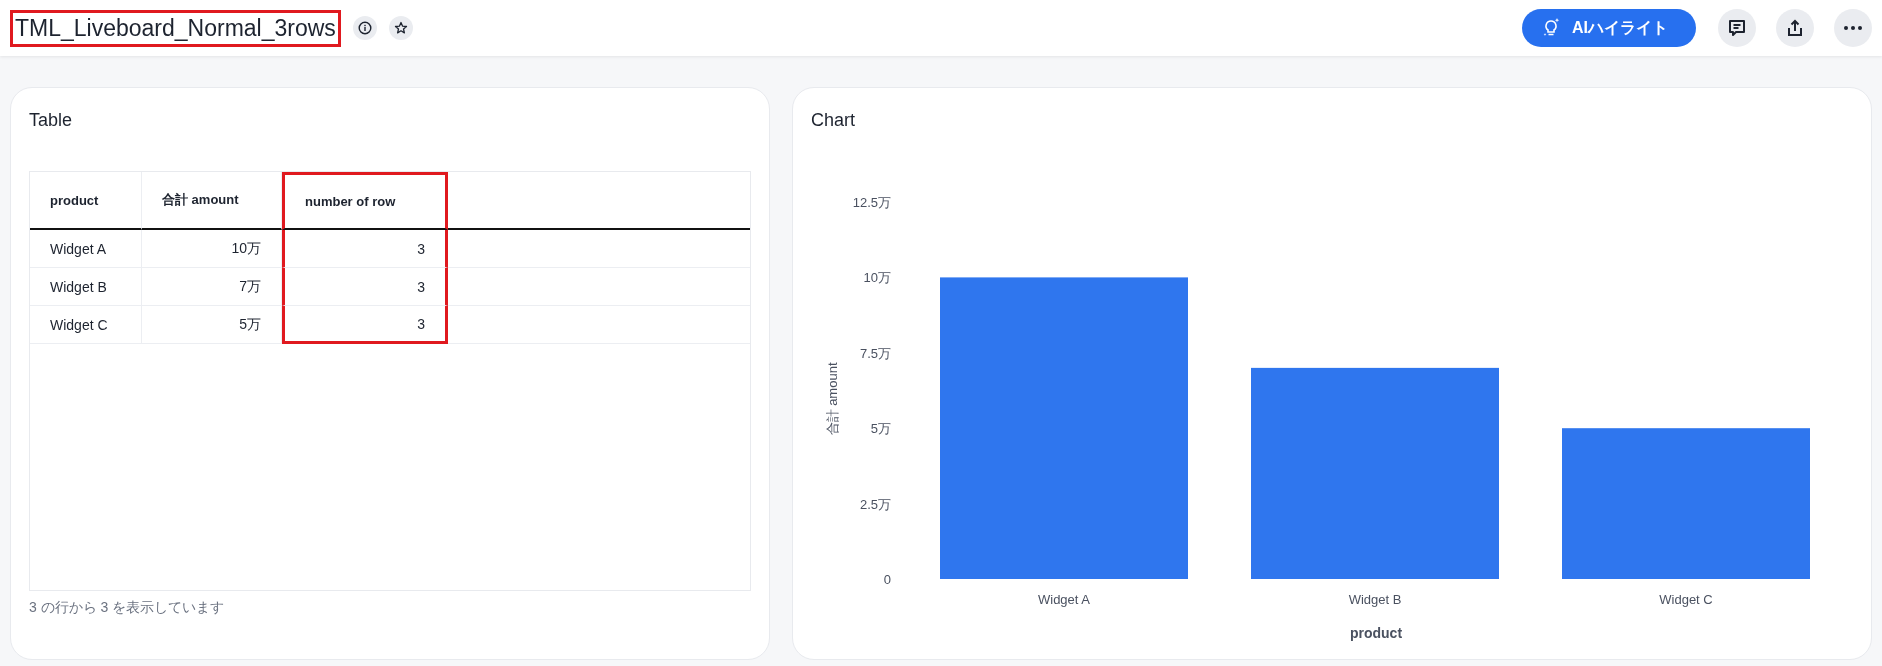 This screenshot has height=666, width=1882. Describe the element at coordinates (1064, 599) in the screenshot. I see `x-tick-label: Widget A` at that location.